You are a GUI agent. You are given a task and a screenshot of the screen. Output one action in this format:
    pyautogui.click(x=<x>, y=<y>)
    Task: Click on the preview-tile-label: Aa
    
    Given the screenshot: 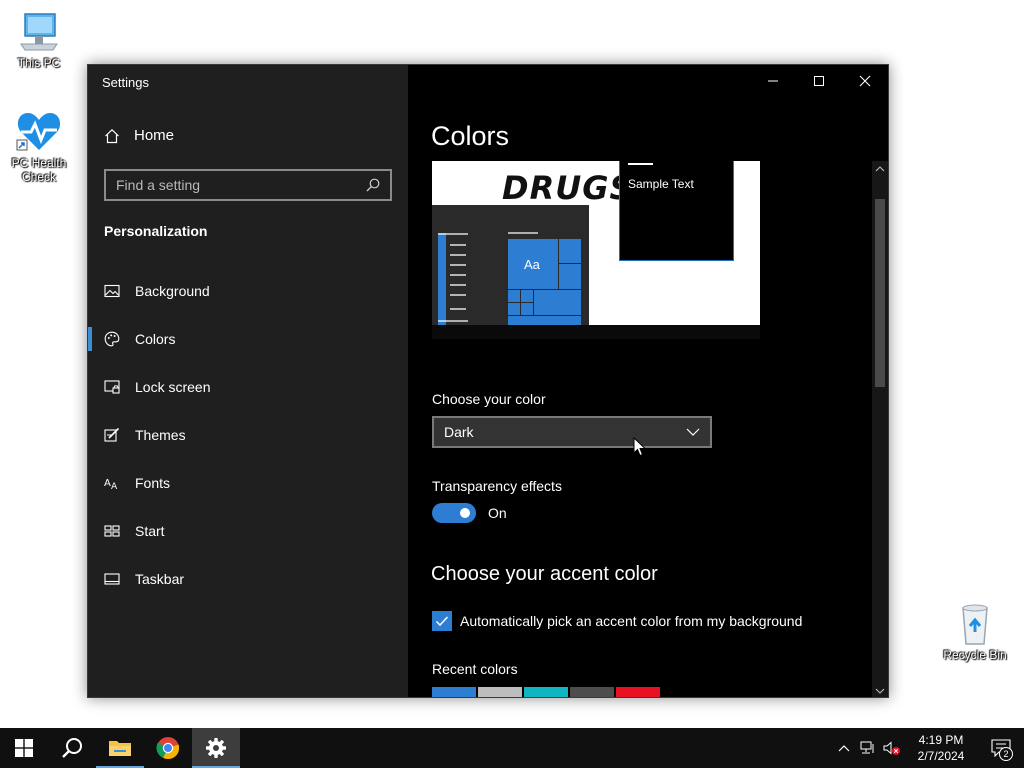 What is the action you would take?
    pyautogui.click(x=532, y=264)
    